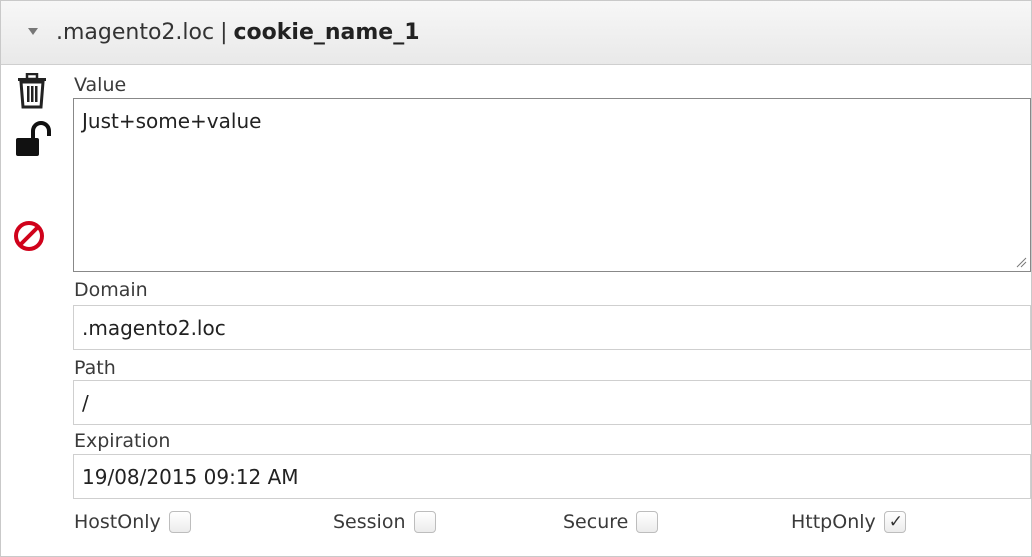 The height and width of the screenshot is (557, 1032). Describe the element at coordinates (833, 522) in the screenshot. I see `httponly-label: HttpOnly` at that location.